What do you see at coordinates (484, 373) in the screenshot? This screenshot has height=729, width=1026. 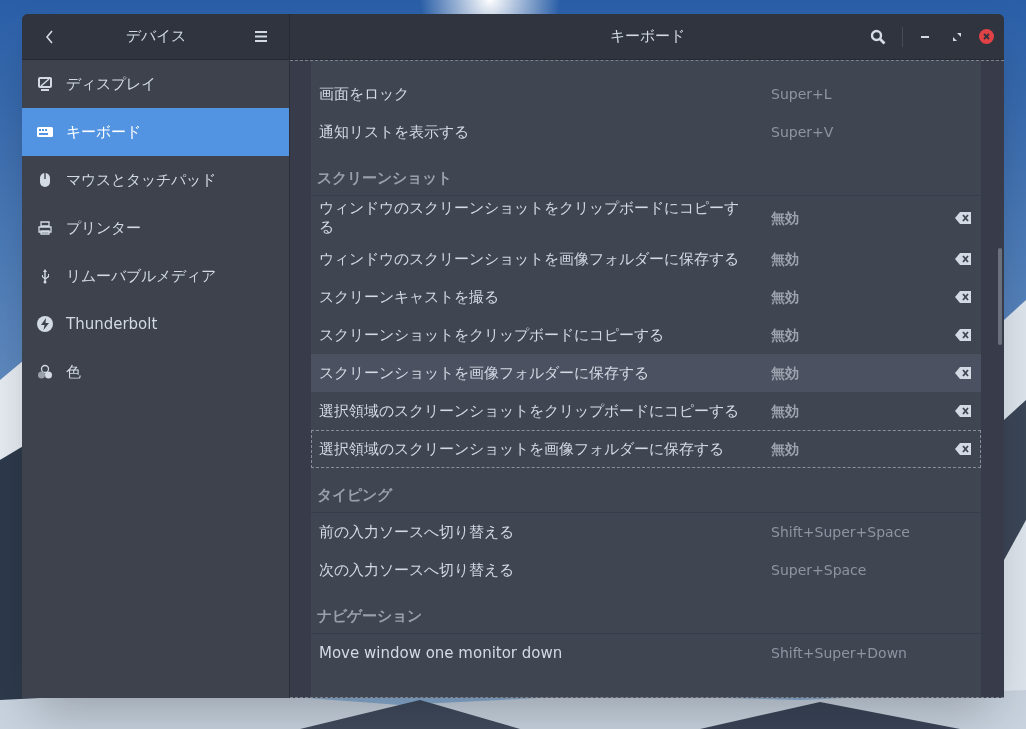 I see `action-label: スクリーンショットを画像フォルダーに保存する` at bounding box center [484, 373].